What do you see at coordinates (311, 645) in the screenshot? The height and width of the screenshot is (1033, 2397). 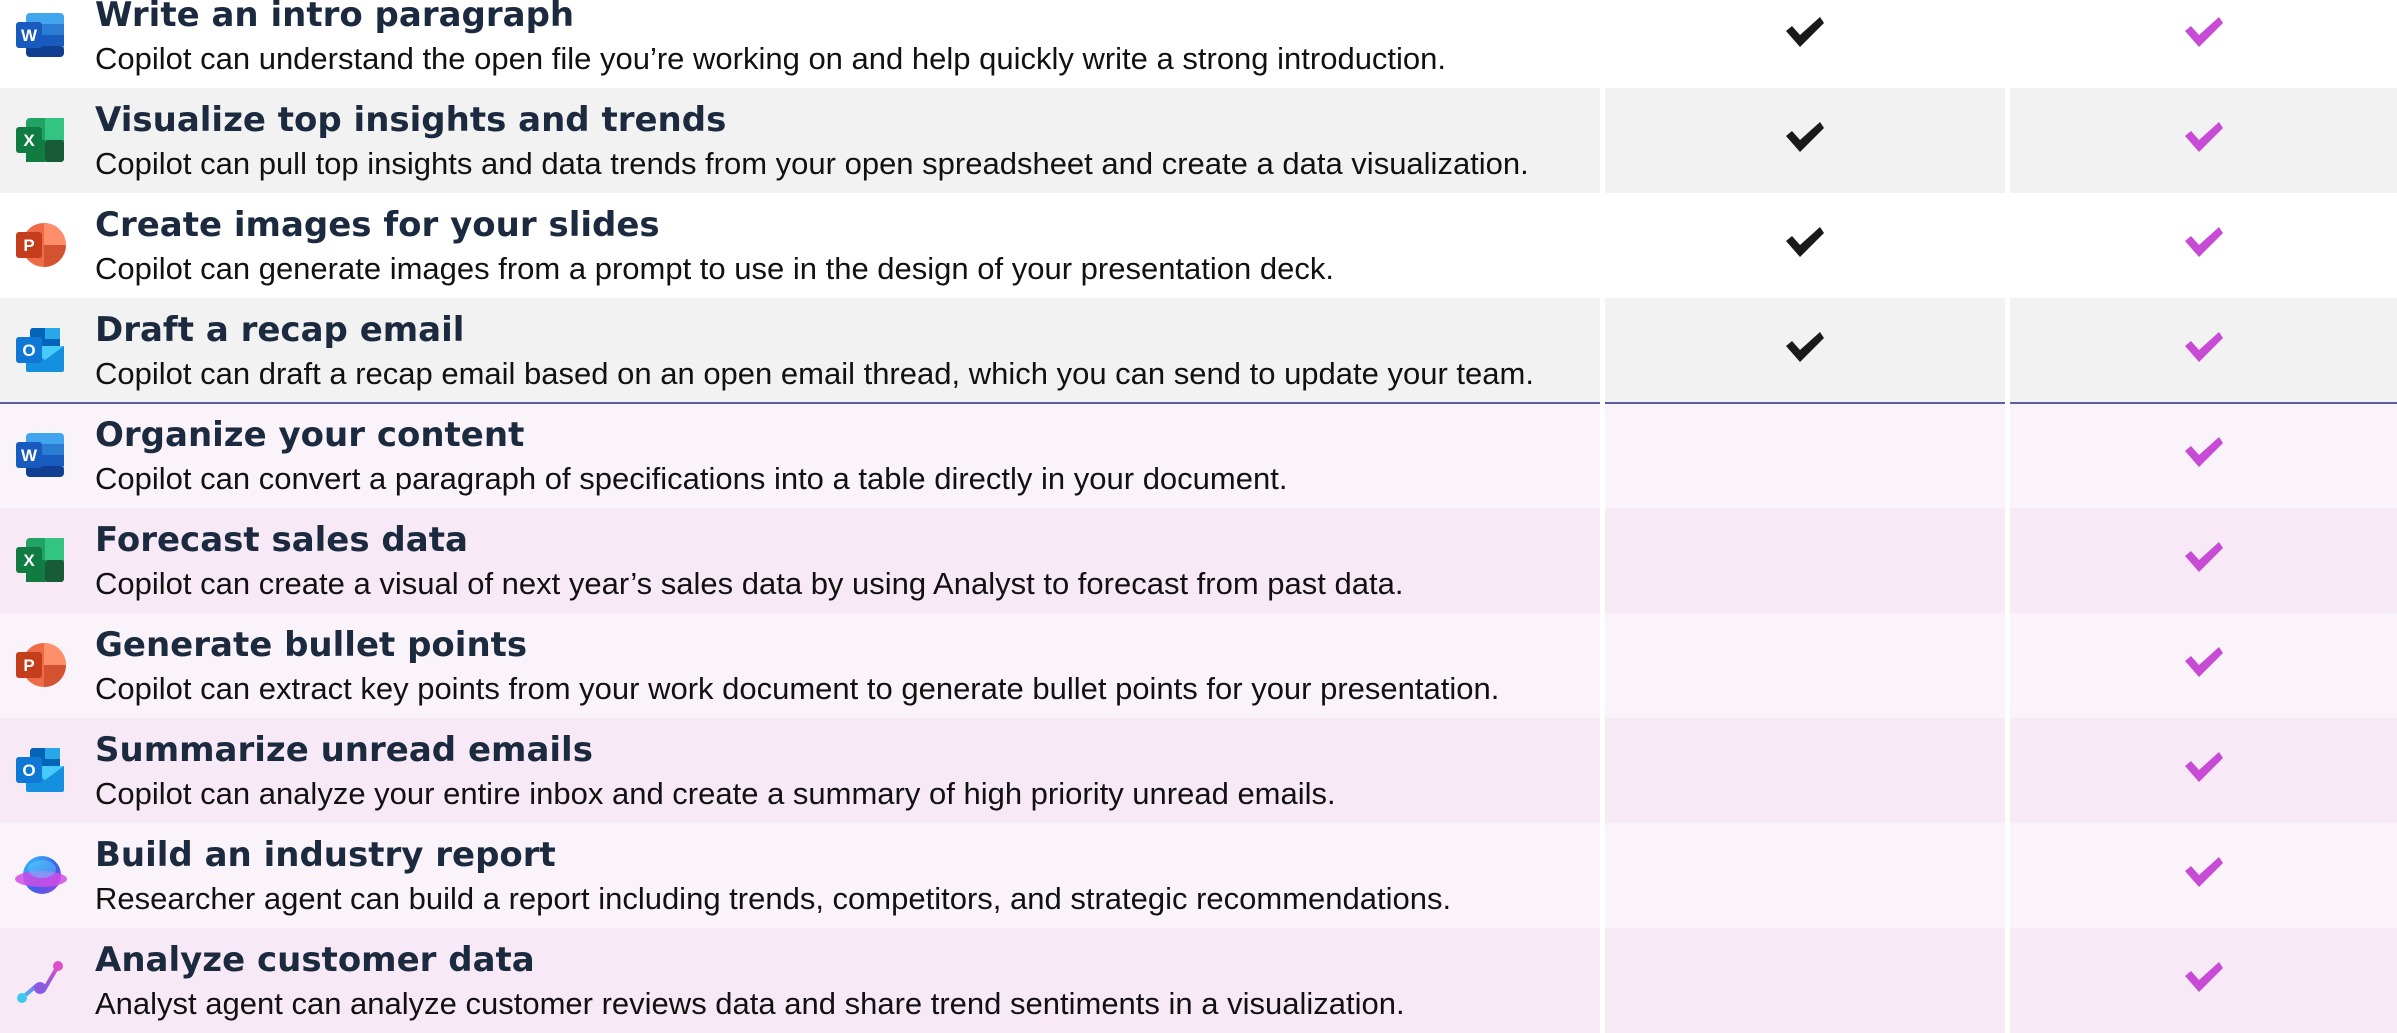 I see `feature-title: Generate bullet points` at bounding box center [311, 645].